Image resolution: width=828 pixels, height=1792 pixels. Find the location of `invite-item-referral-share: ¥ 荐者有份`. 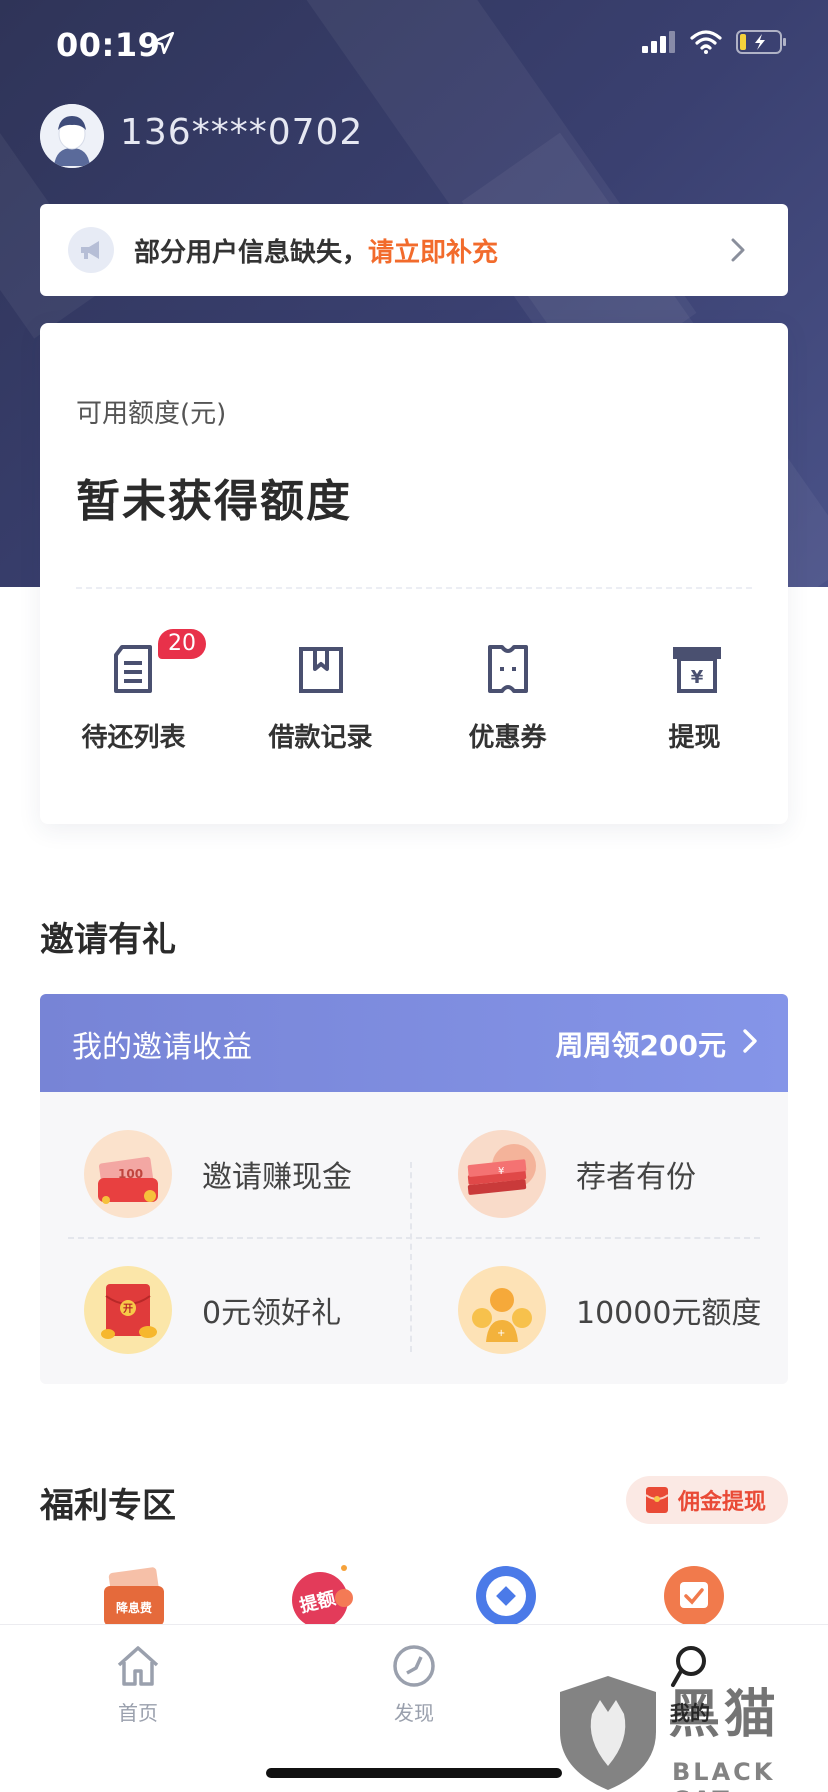

invite-item-referral-share: ¥ 荐者有份 is located at coordinates (577, 1174).